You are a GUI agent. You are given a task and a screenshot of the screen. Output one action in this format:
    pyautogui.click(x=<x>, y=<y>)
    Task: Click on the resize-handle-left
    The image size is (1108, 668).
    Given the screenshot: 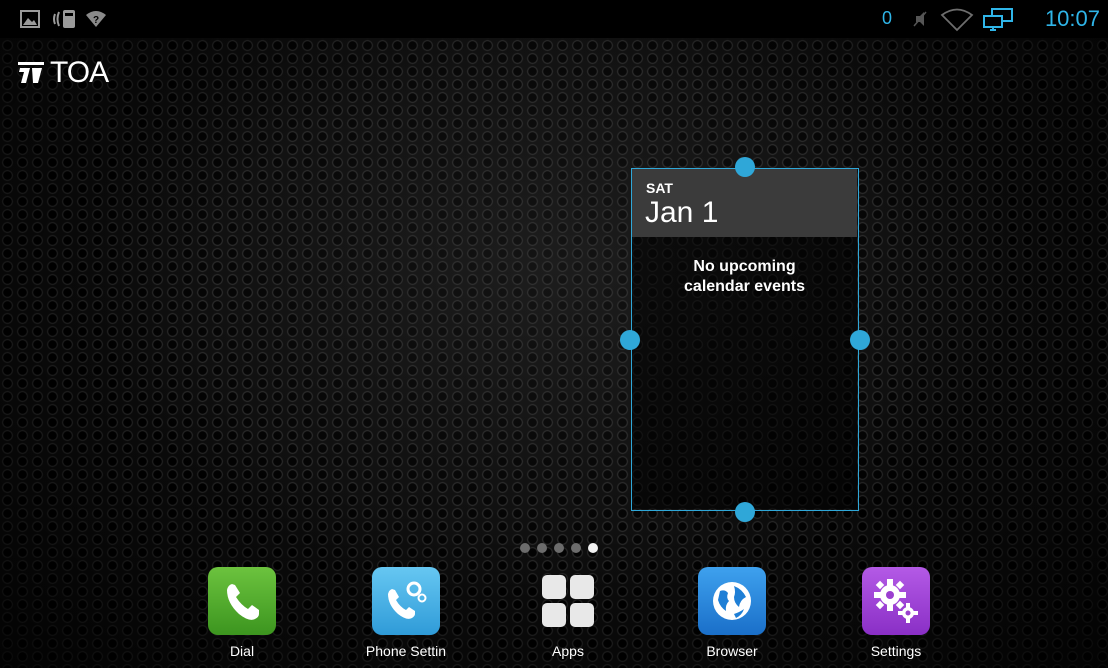 What is the action you would take?
    pyautogui.click(x=630, y=340)
    